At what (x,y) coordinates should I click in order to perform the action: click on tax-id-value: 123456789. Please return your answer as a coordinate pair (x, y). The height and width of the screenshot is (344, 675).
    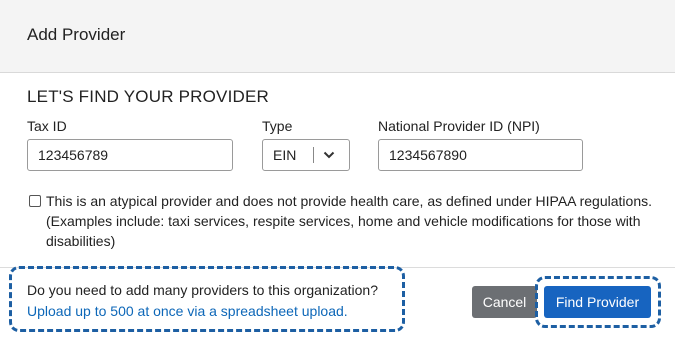
    Looking at the image, I should click on (73, 155).